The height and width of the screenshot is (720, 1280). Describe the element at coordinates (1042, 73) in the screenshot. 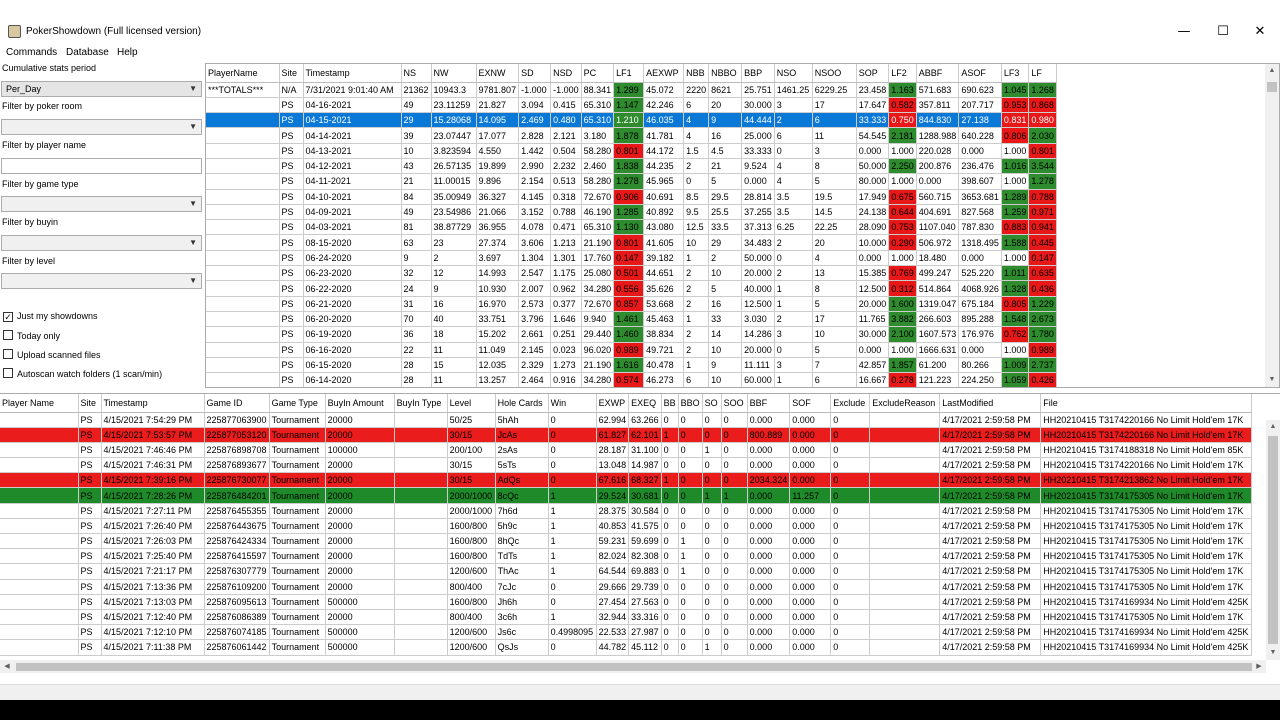

I see `column-header-lf: LF` at that location.